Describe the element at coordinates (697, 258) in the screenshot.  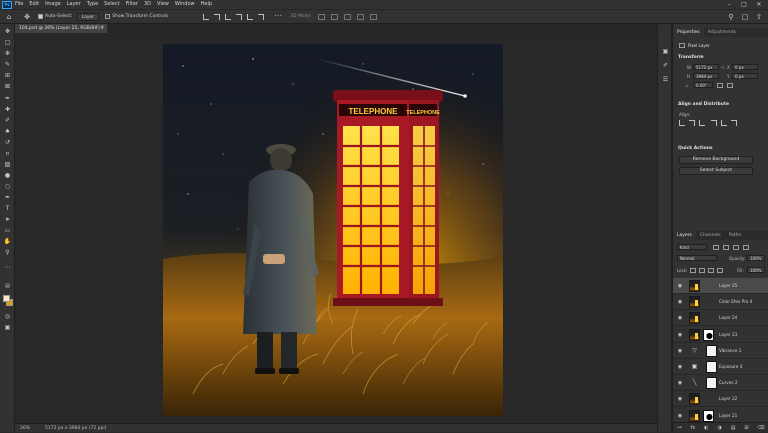
I see `blend-mode-dropdown: Normal` at that location.